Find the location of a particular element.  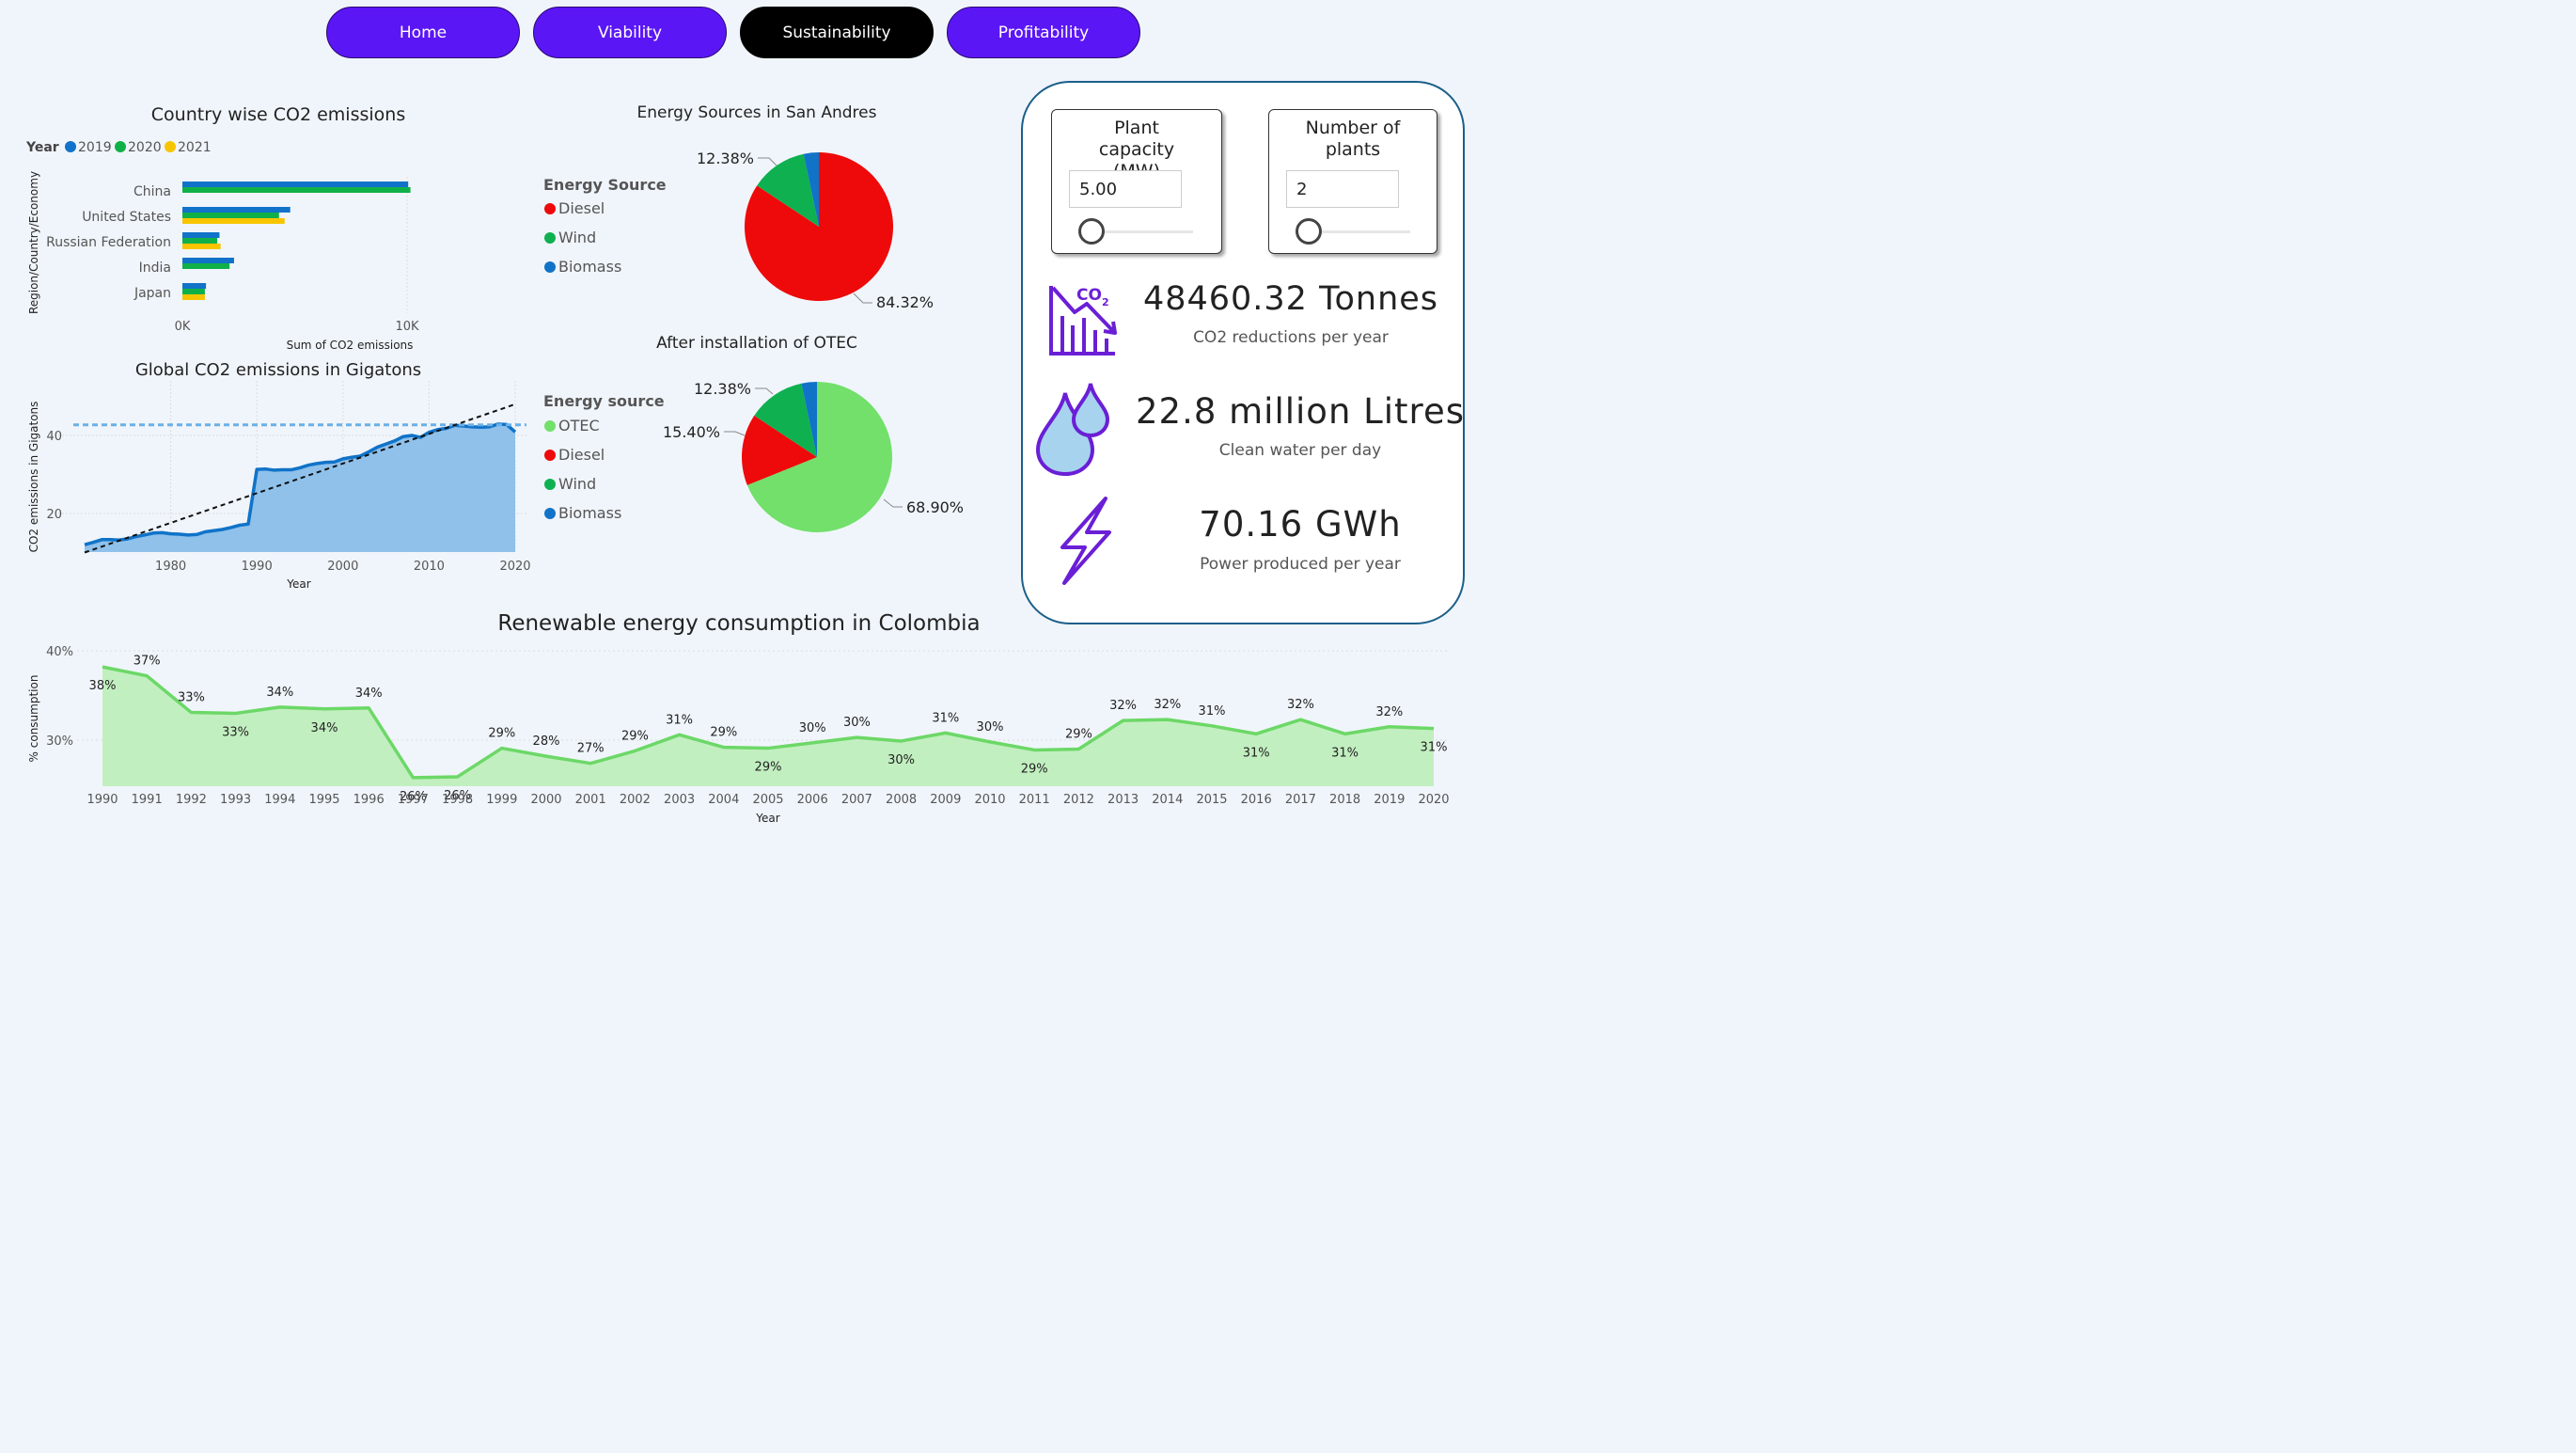

nav-sustainability-button: Sustainability is located at coordinates (837, 32).